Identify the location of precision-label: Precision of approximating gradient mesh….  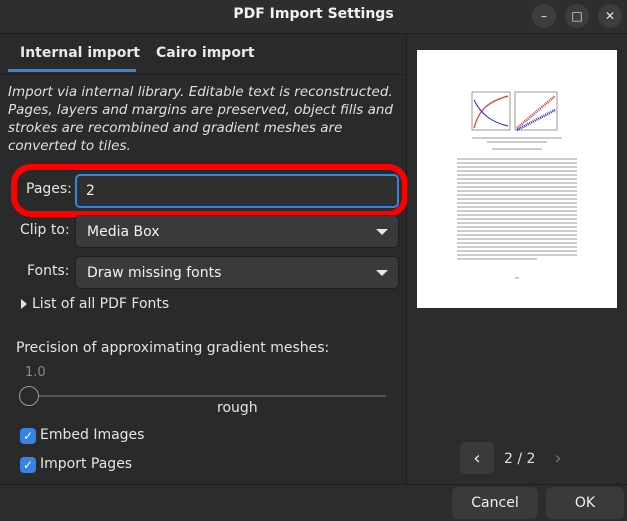
(173, 348).